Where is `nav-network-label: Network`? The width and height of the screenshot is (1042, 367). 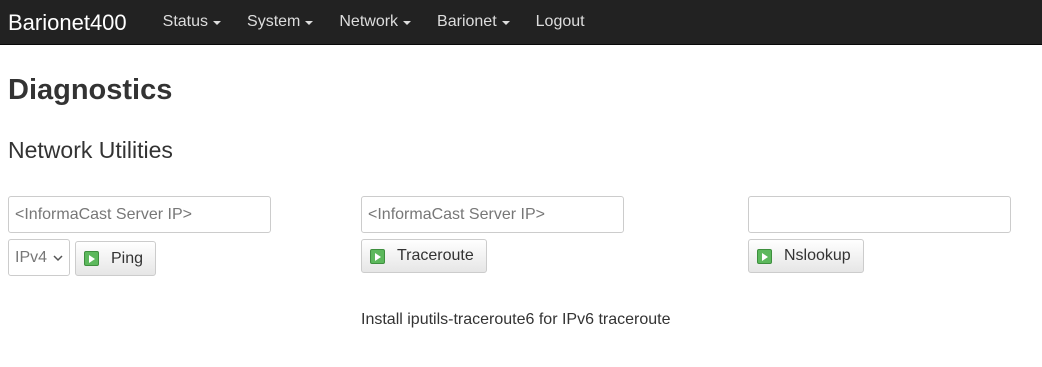 nav-network-label: Network is located at coordinates (369, 21).